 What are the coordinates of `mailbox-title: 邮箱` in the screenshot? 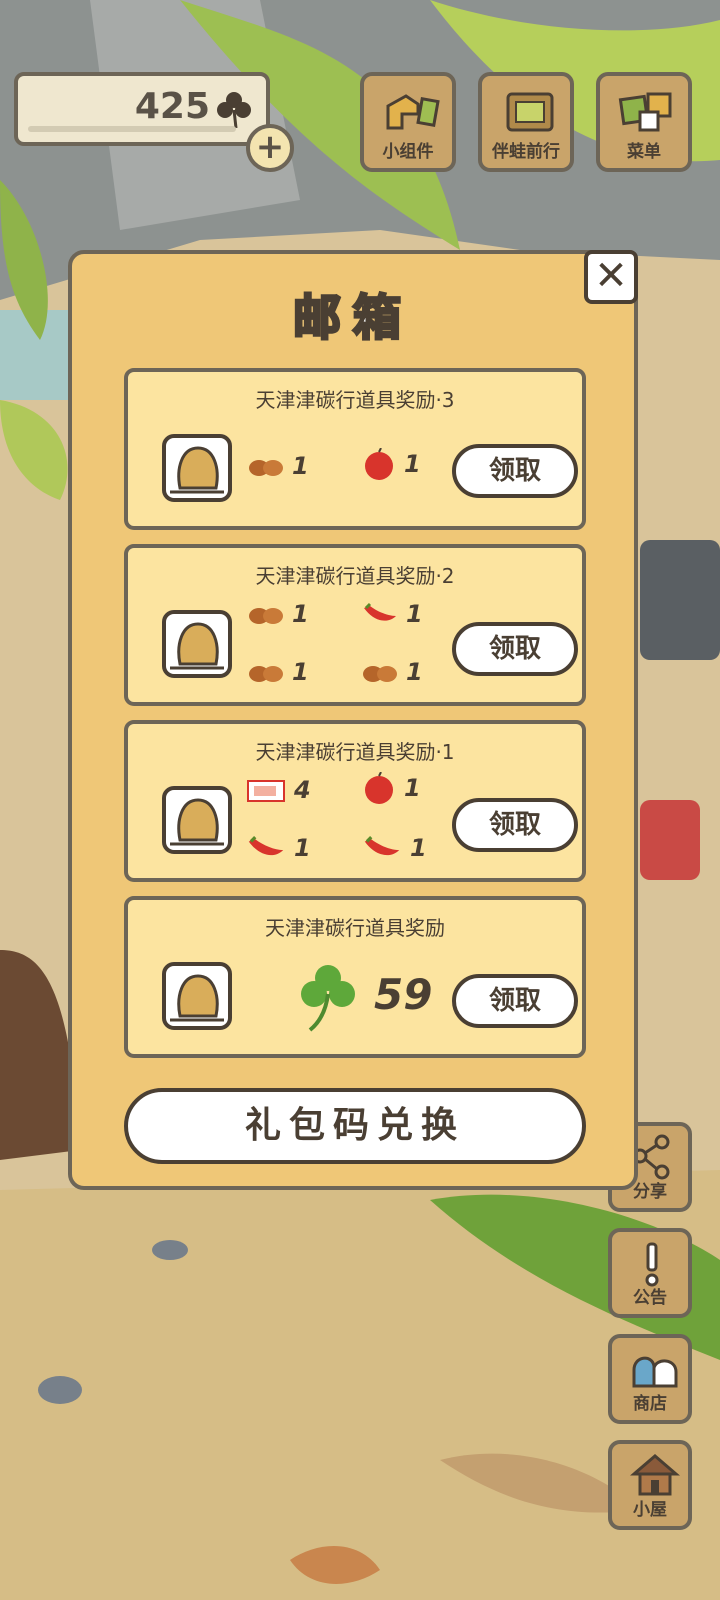 It's located at (352, 318).